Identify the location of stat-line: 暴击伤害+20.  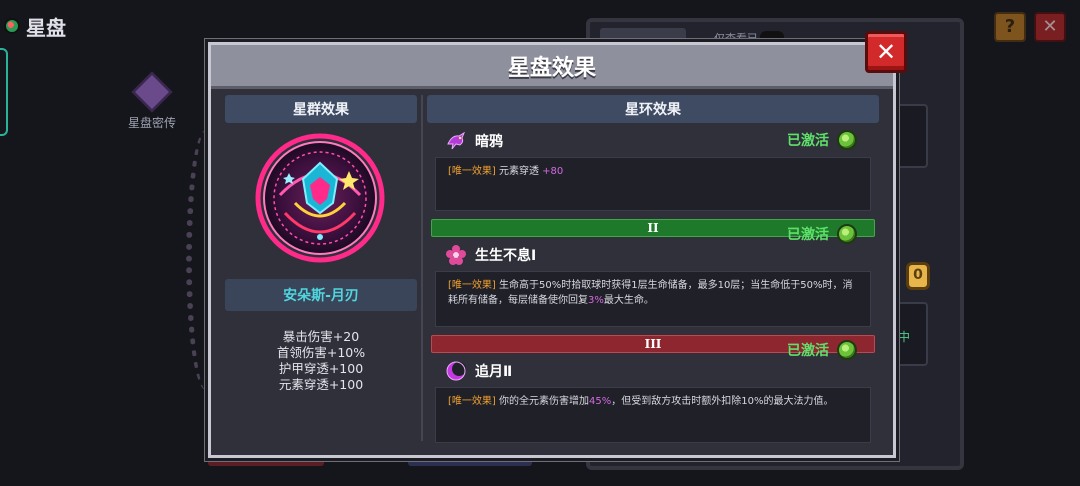
(321, 336).